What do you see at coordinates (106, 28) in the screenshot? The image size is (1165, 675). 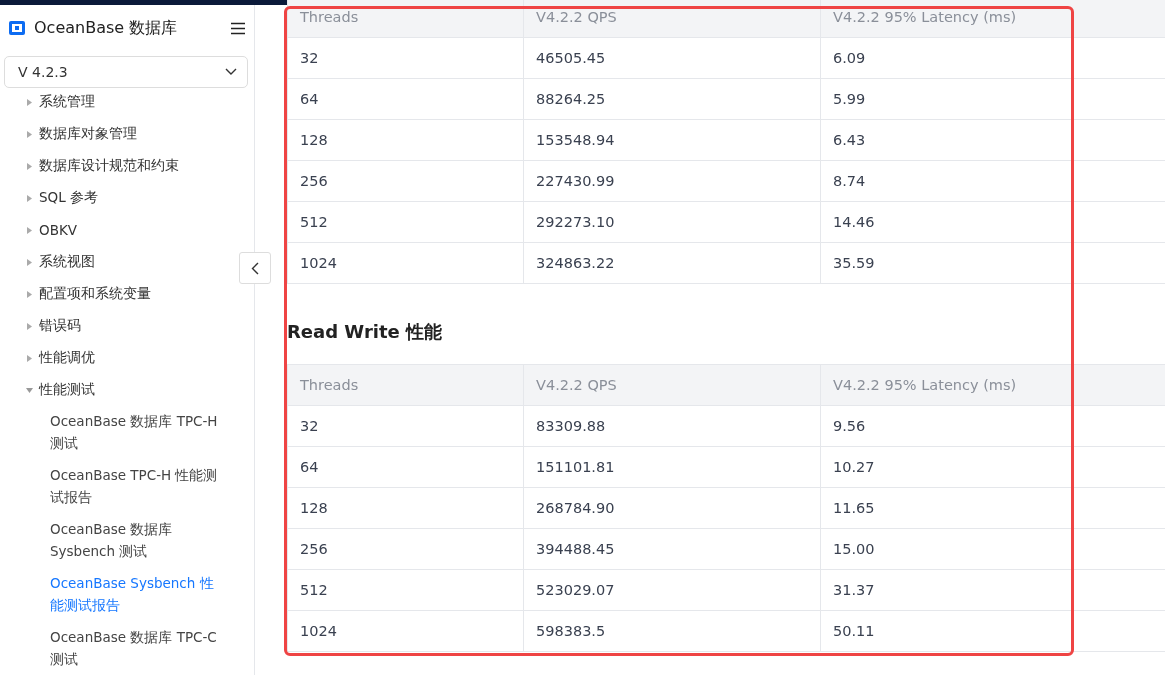 I see `brand-title: OceanBase 数据库` at bounding box center [106, 28].